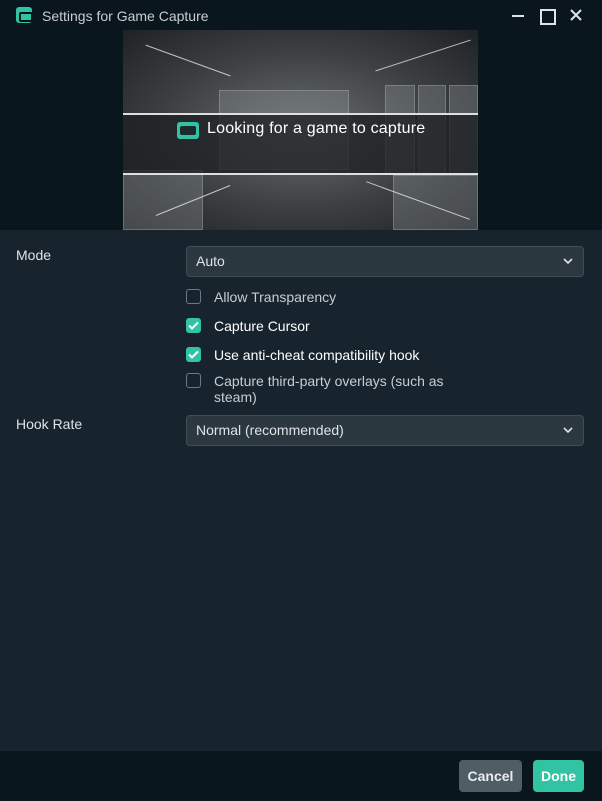 This screenshot has width=602, height=801. What do you see at coordinates (270, 430) in the screenshot?
I see `hook-rate-select-value: Normal (recommended)` at bounding box center [270, 430].